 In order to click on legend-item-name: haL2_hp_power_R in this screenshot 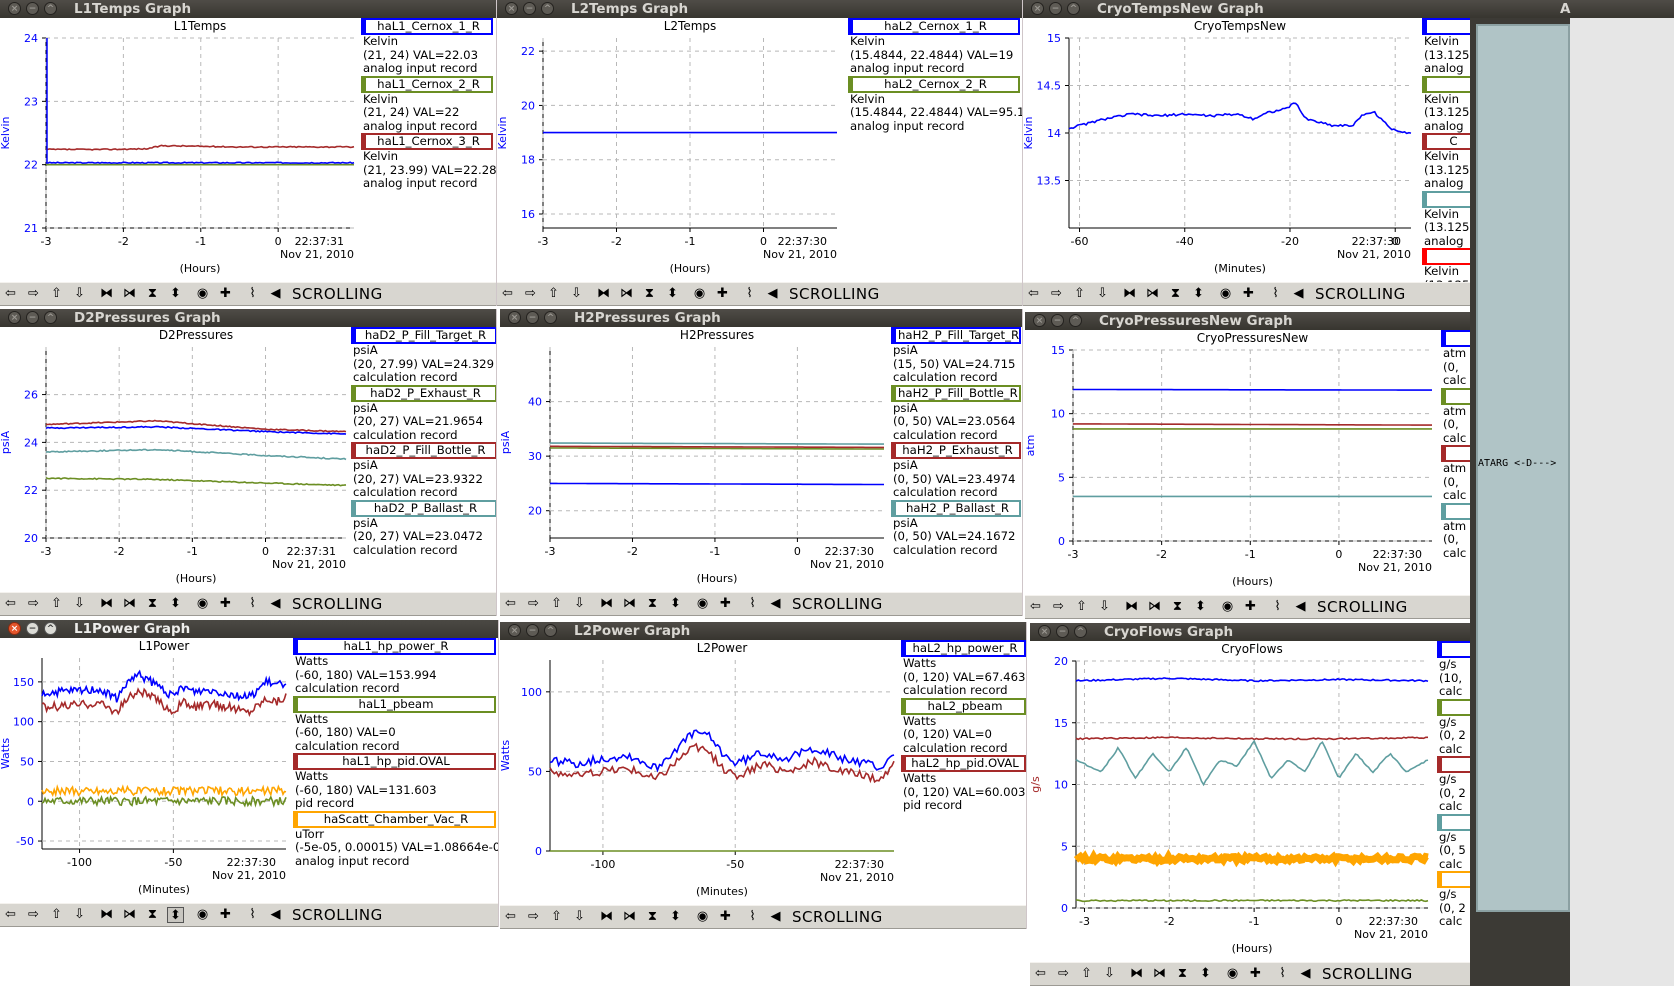, I will do `click(963, 648)`.